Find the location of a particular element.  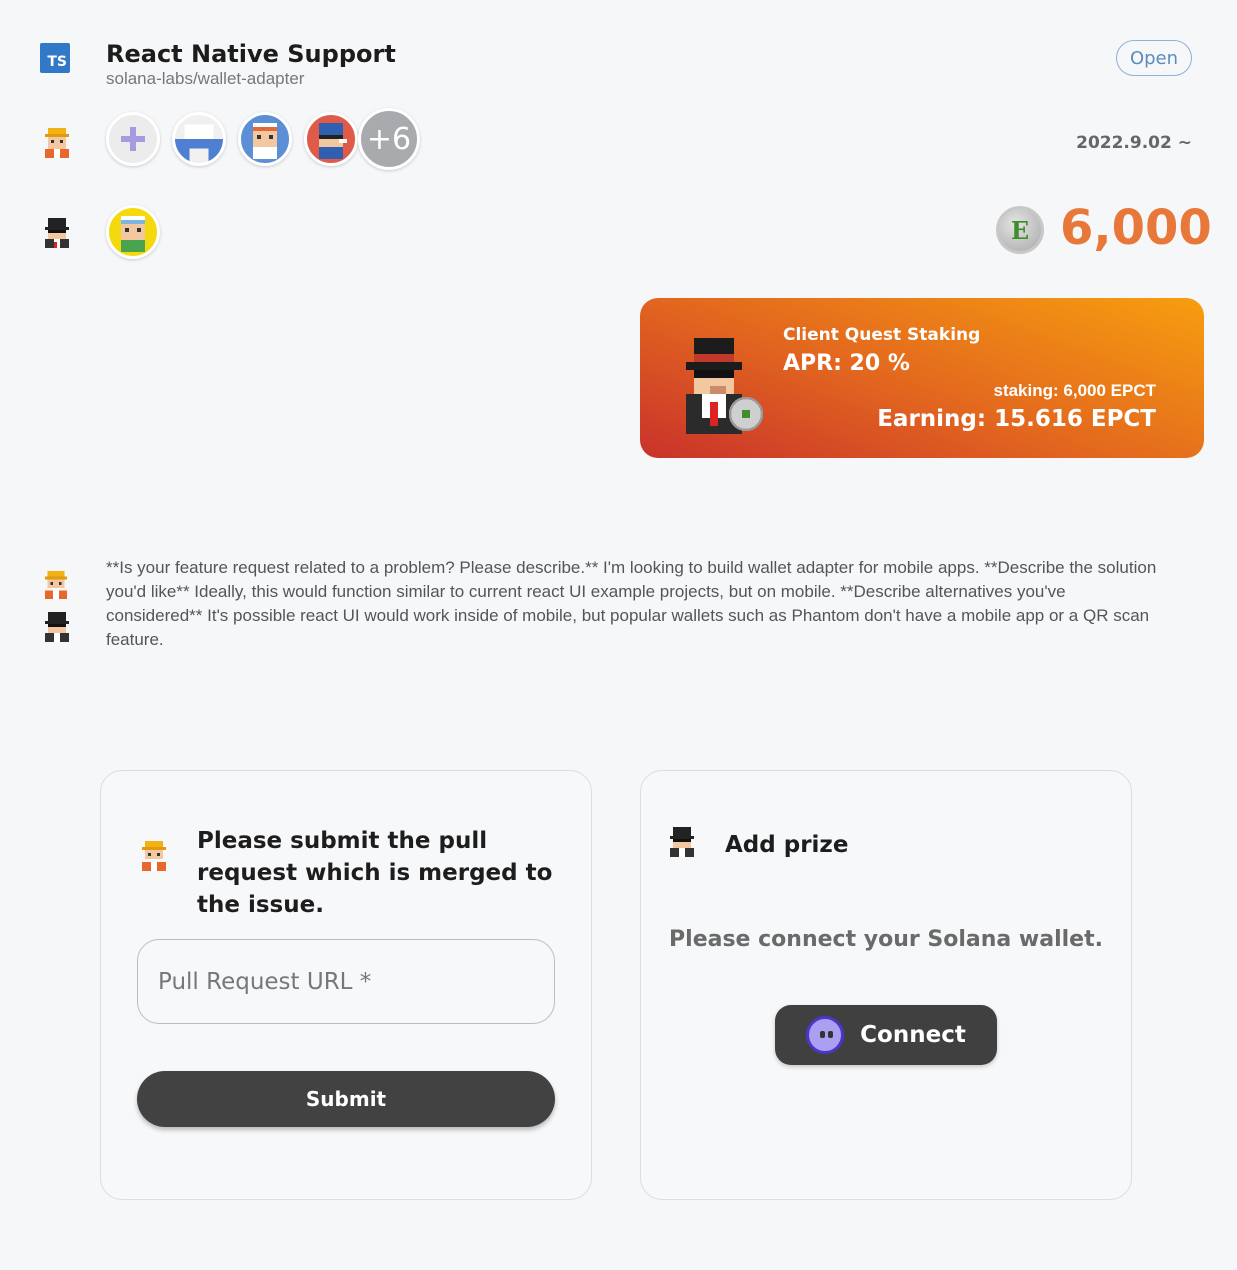

start-date: 2022.9.02 ~ is located at coordinates (1134, 143).